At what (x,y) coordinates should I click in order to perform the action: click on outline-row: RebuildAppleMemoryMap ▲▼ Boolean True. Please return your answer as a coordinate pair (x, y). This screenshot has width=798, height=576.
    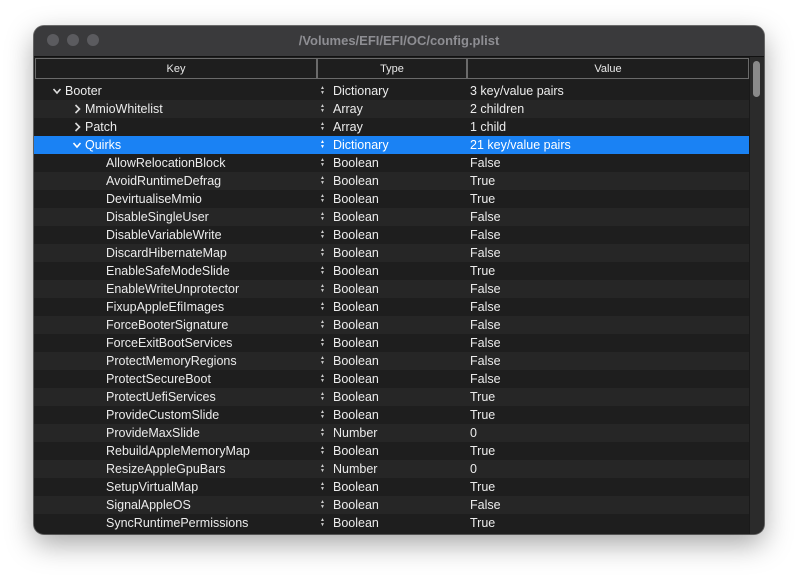
    Looking at the image, I should click on (392, 451).